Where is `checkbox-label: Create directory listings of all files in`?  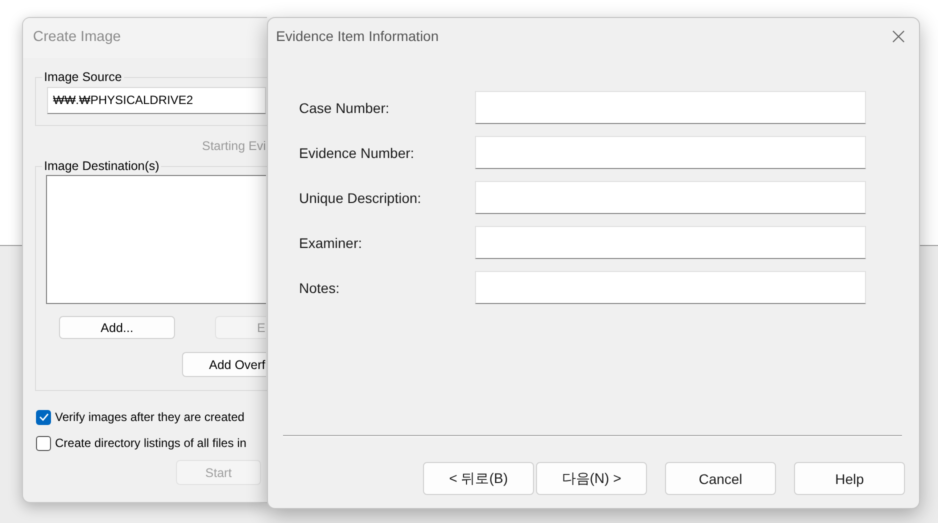 checkbox-label: Create directory listings of all files in is located at coordinates (150, 443).